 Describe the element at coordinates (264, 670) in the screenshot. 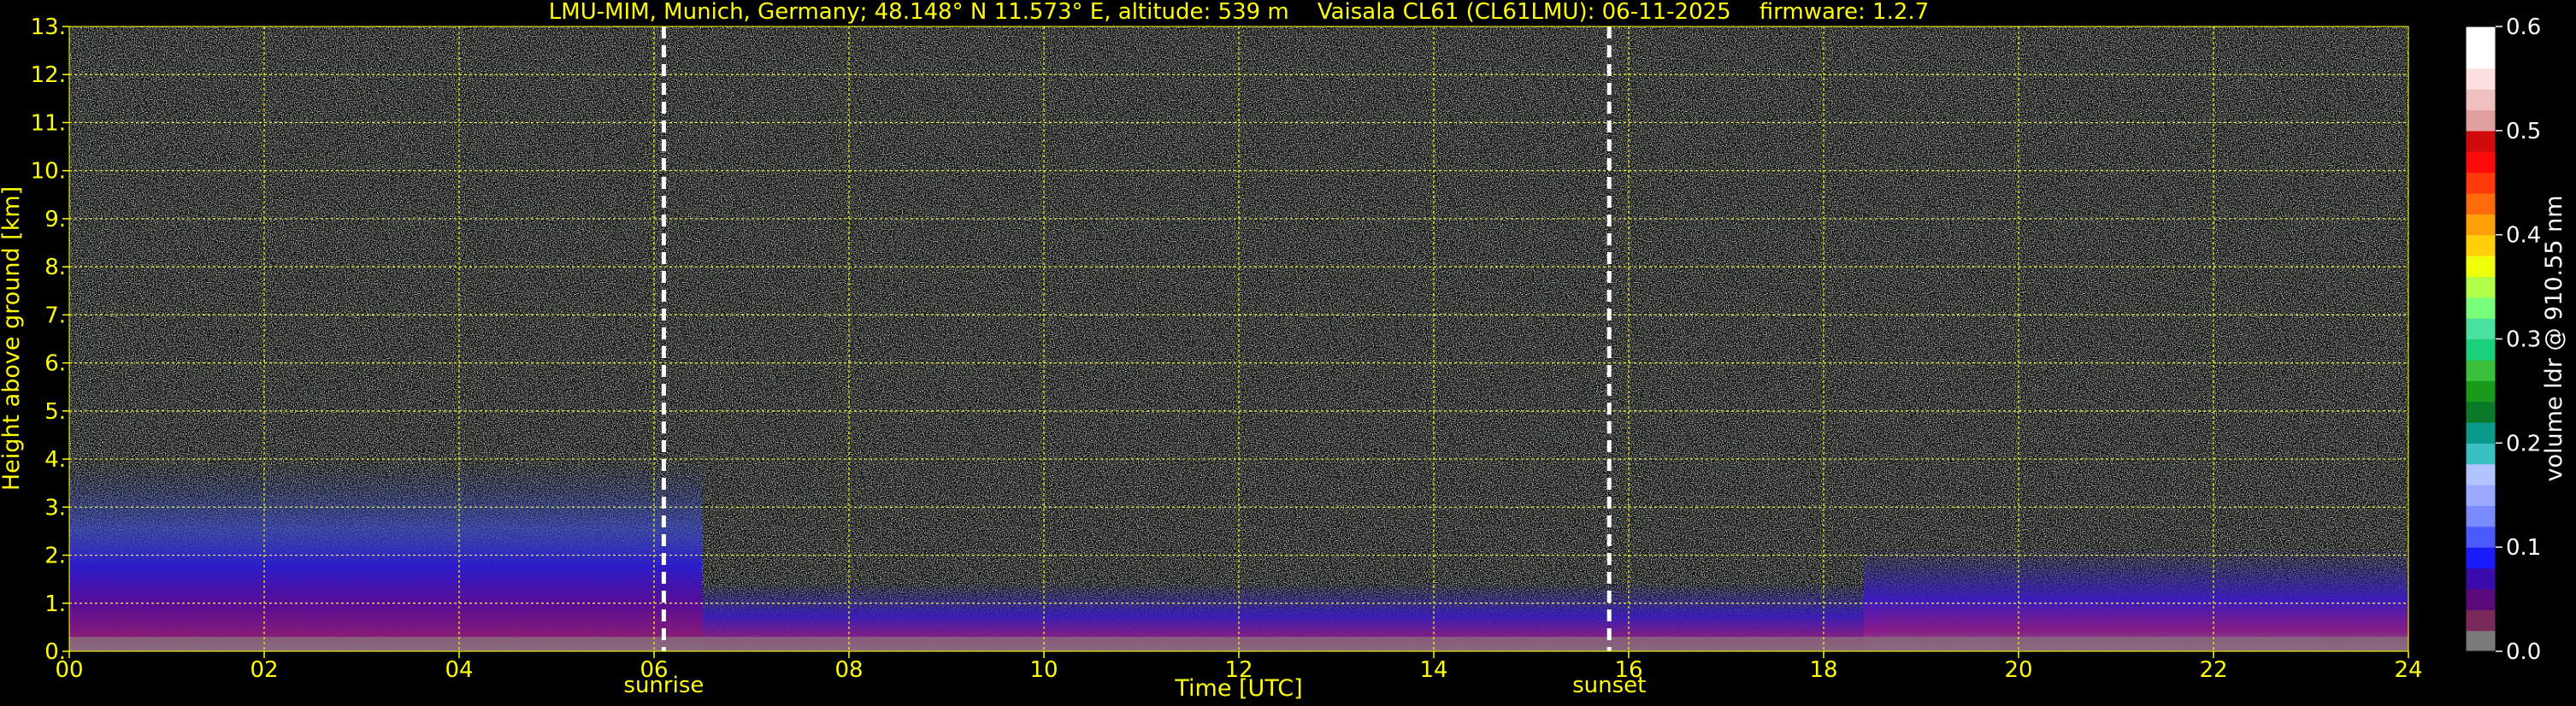

I see `x-tick-label: 02` at that location.